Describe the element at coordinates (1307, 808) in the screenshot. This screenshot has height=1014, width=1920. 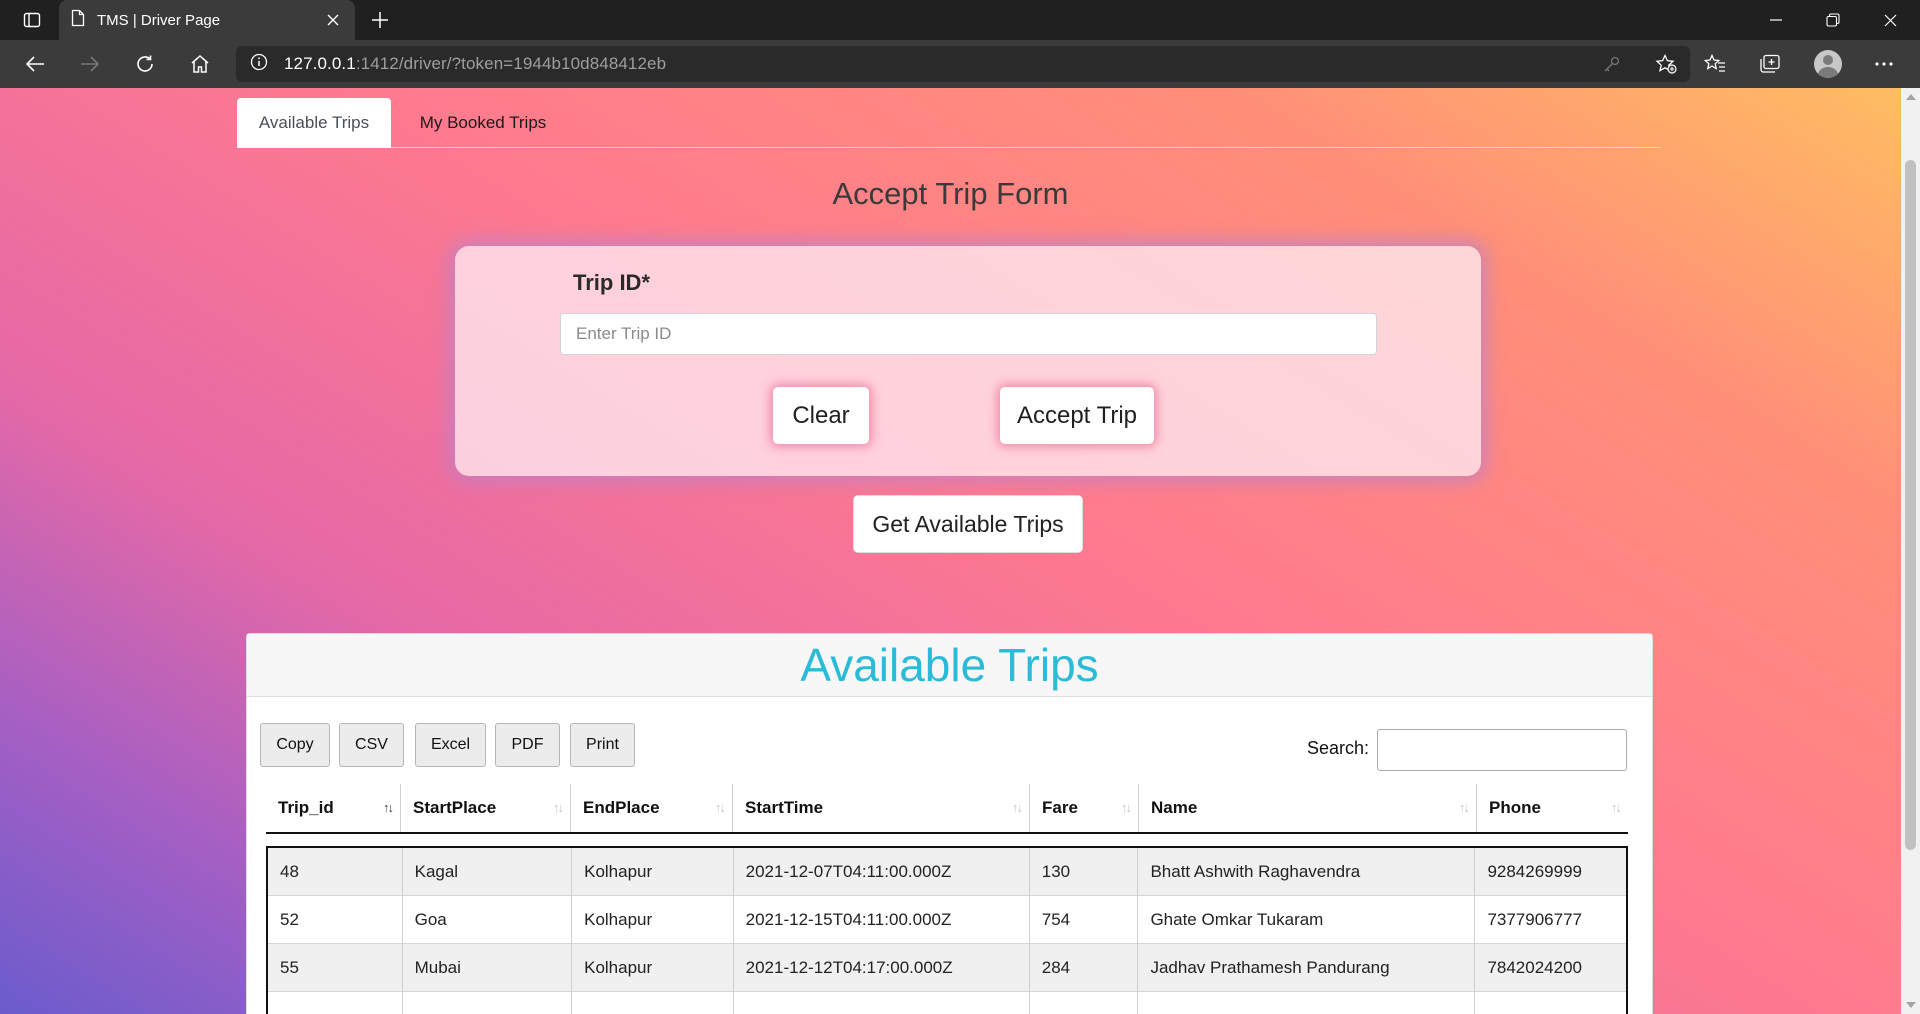
I see `column-header-name: Name ↑↓` at that location.